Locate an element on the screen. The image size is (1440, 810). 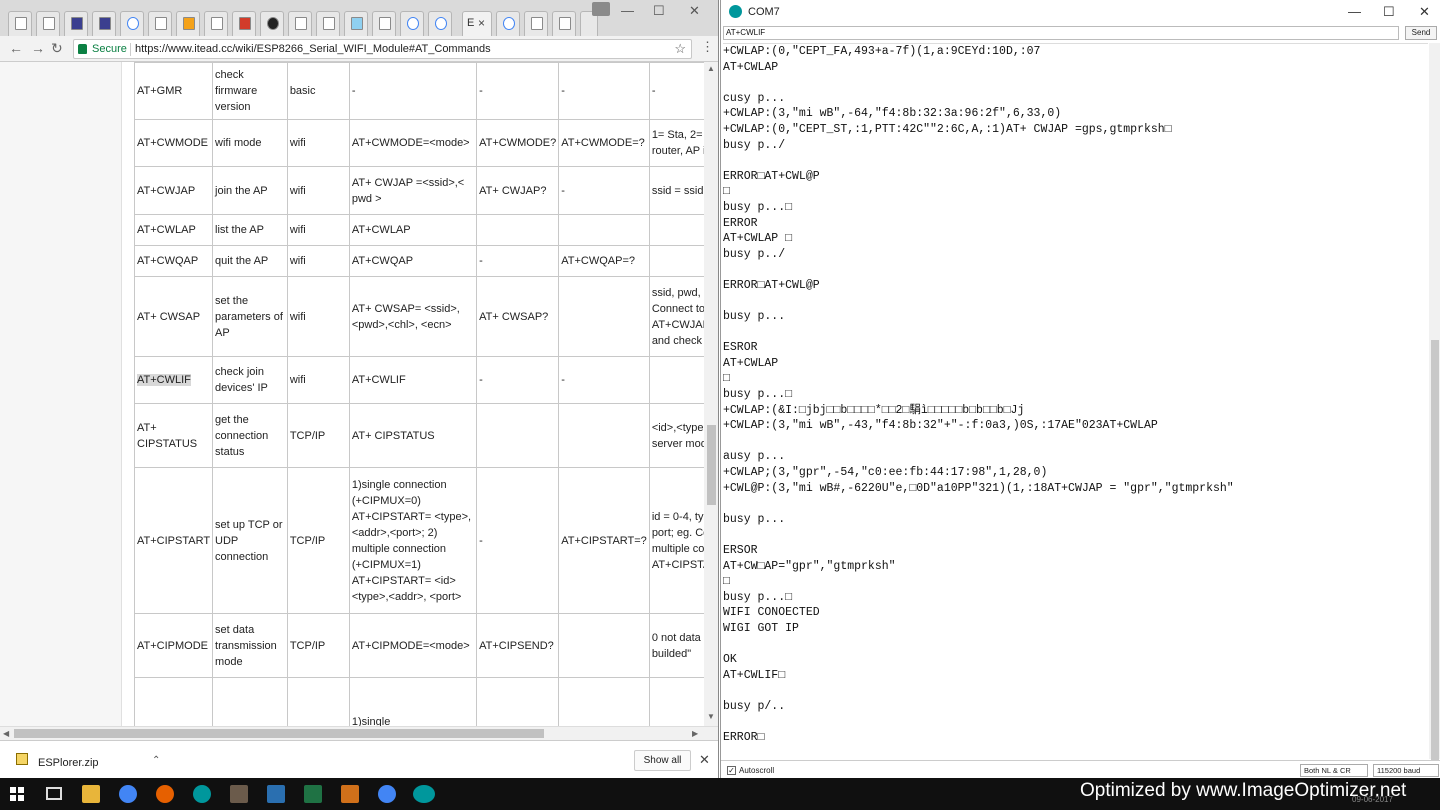
reload-icon: ↻ is located at coordinates (57, 48).